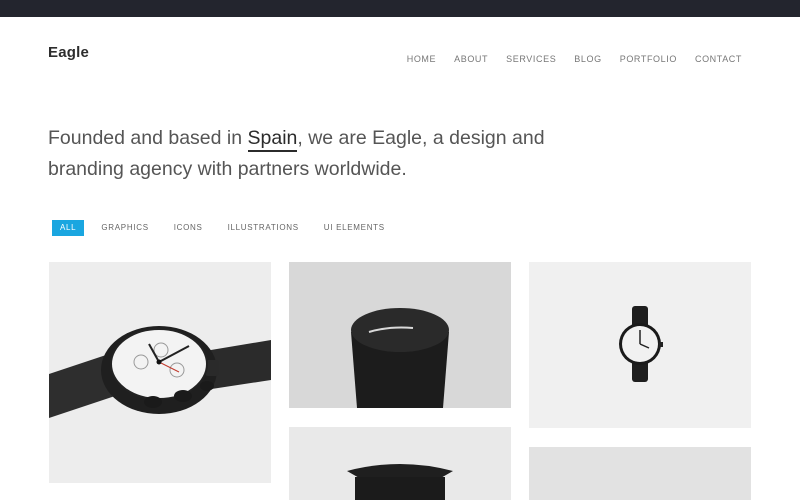 This screenshot has width=800, height=500. What do you see at coordinates (188, 228) in the screenshot?
I see `filter-icons: ICONS` at bounding box center [188, 228].